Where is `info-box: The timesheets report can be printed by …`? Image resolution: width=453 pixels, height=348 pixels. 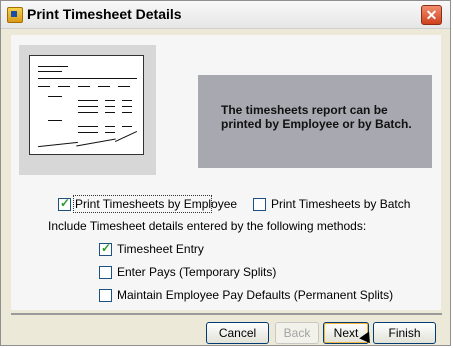 info-box: The timesheets report can be printed by … is located at coordinates (315, 121).